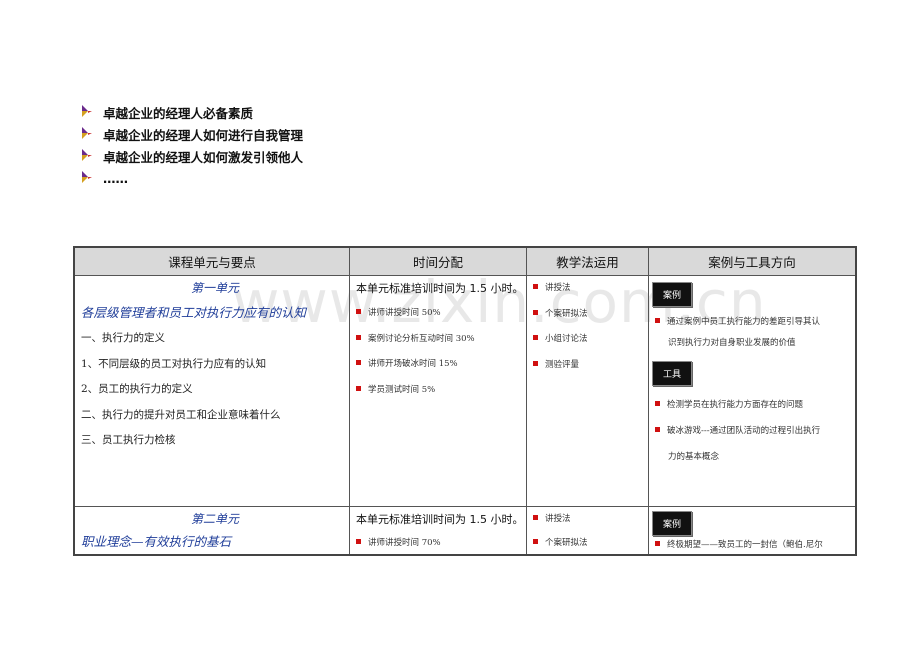 Image resolution: width=920 pixels, height=651 pixels. I want to click on bullet-text: 卓越企业的经理人必备素质, so click(178, 113).